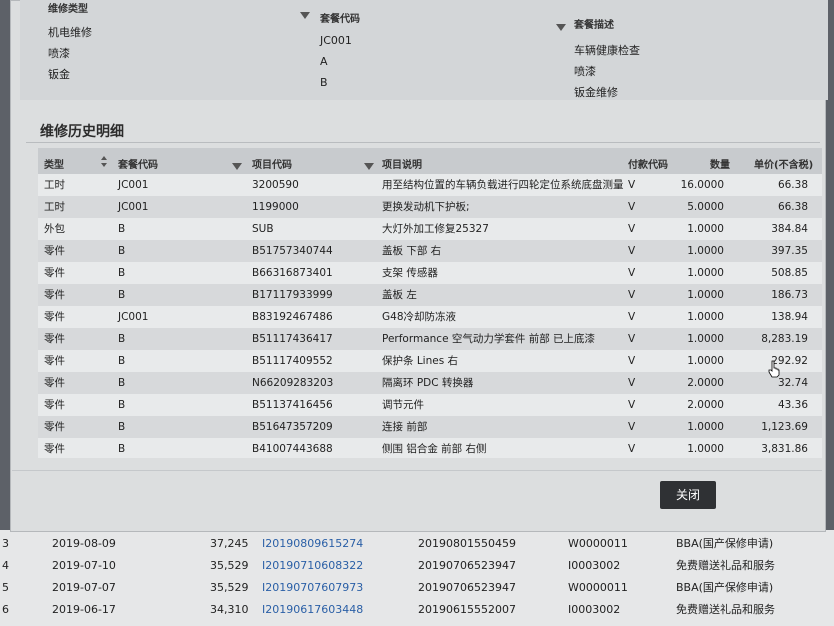 Image resolution: width=834 pixels, height=626 pixels. I want to click on cell-item-desc: Performance 空气动力学套件 前部 已上底漆, so click(489, 339).